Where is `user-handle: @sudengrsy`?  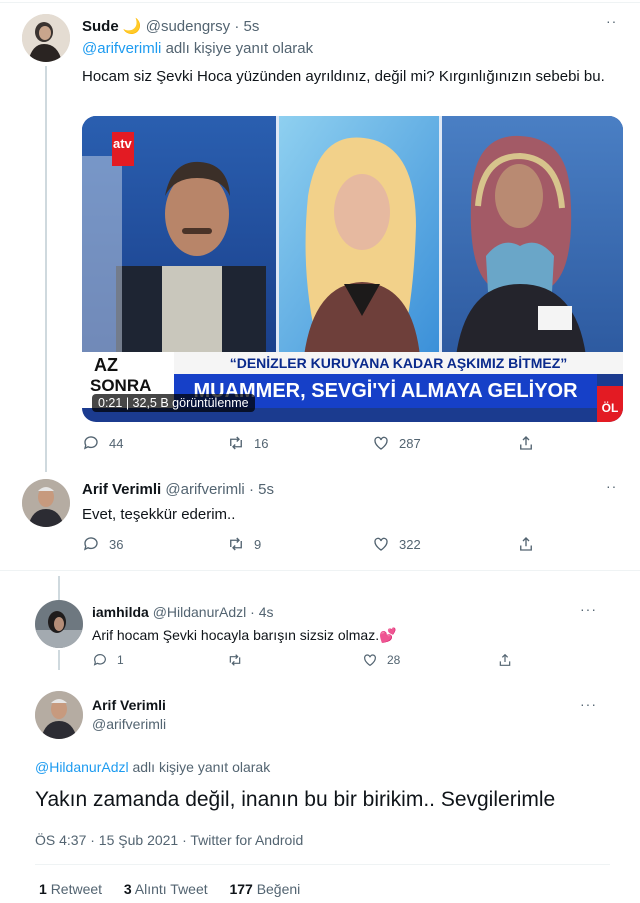 user-handle: @sudengrsy is located at coordinates (188, 26).